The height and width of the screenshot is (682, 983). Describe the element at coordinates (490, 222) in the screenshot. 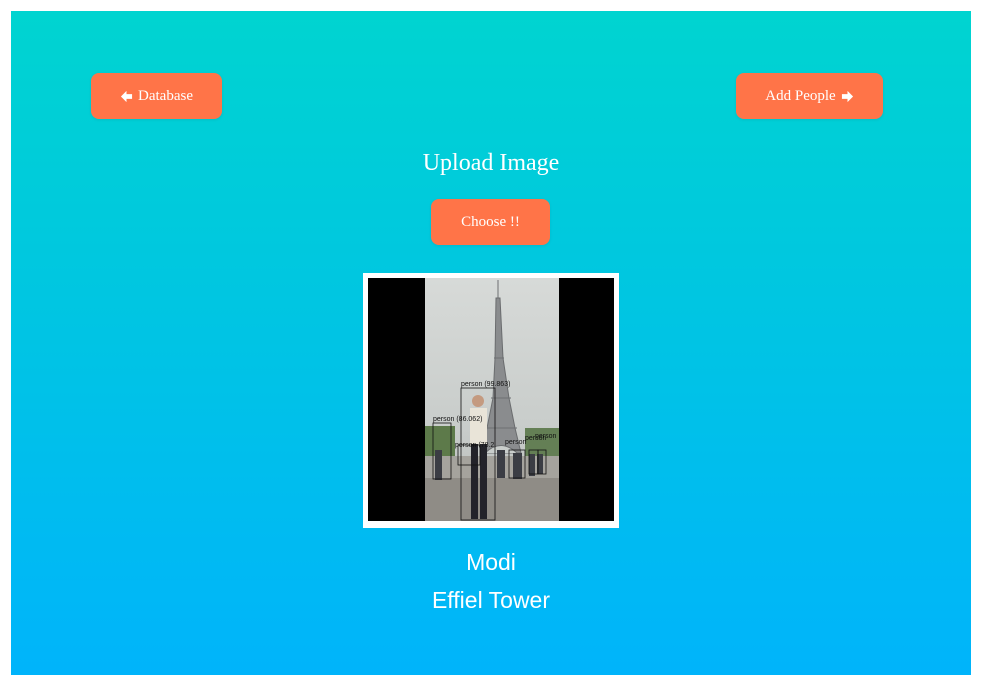

I see `choose-file-button: Choose !!` at that location.